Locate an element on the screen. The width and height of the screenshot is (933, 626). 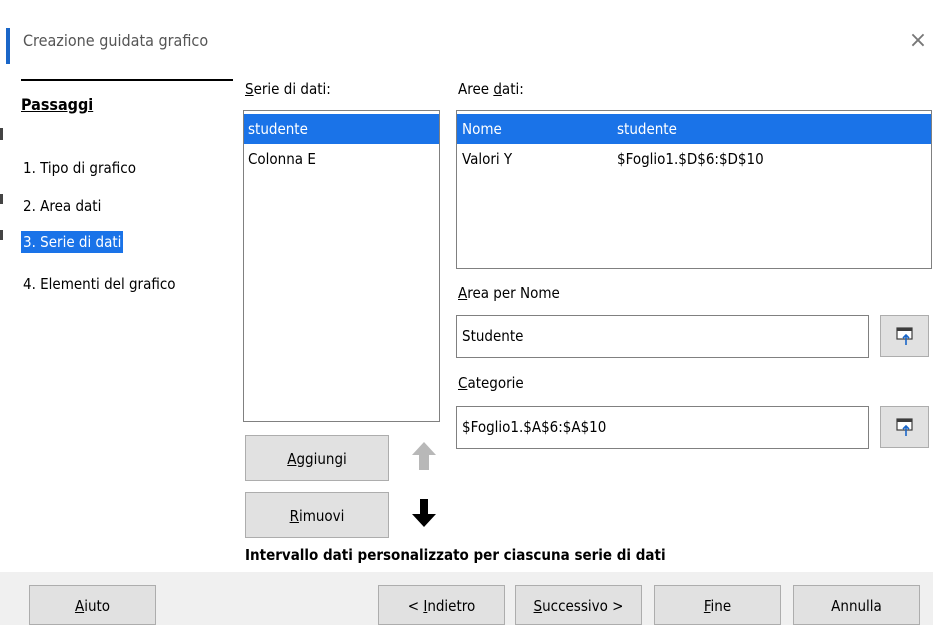
data-series-list: studente Colonna E is located at coordinates (341, 266).